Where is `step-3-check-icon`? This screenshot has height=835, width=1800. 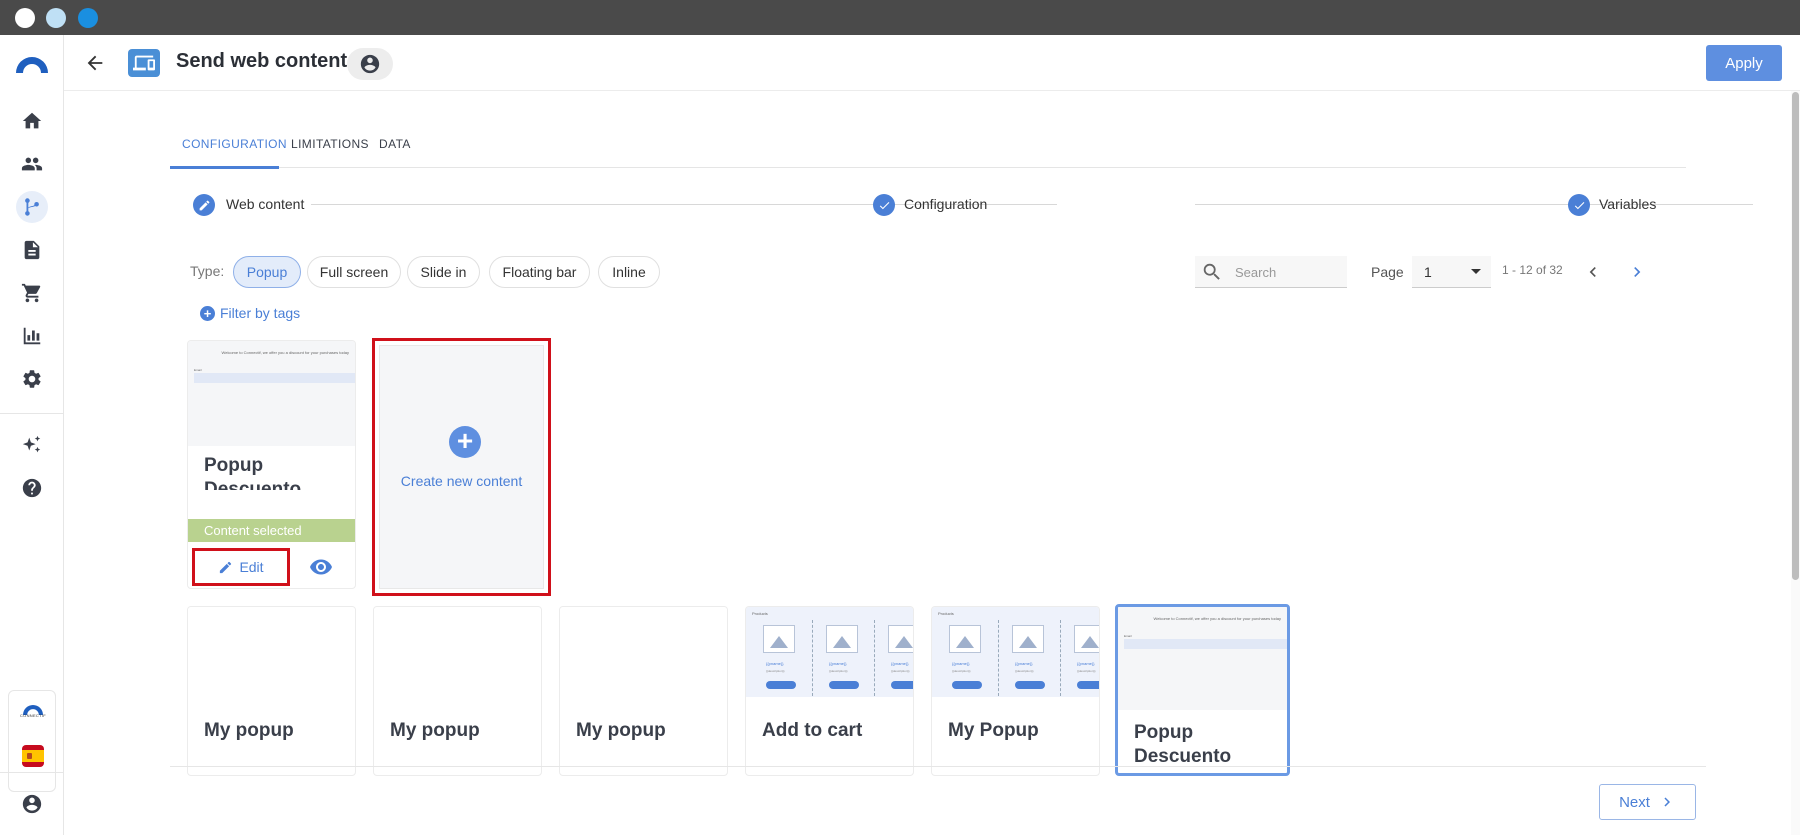 step-3-check-icon is located at coordinates (1579, 205).